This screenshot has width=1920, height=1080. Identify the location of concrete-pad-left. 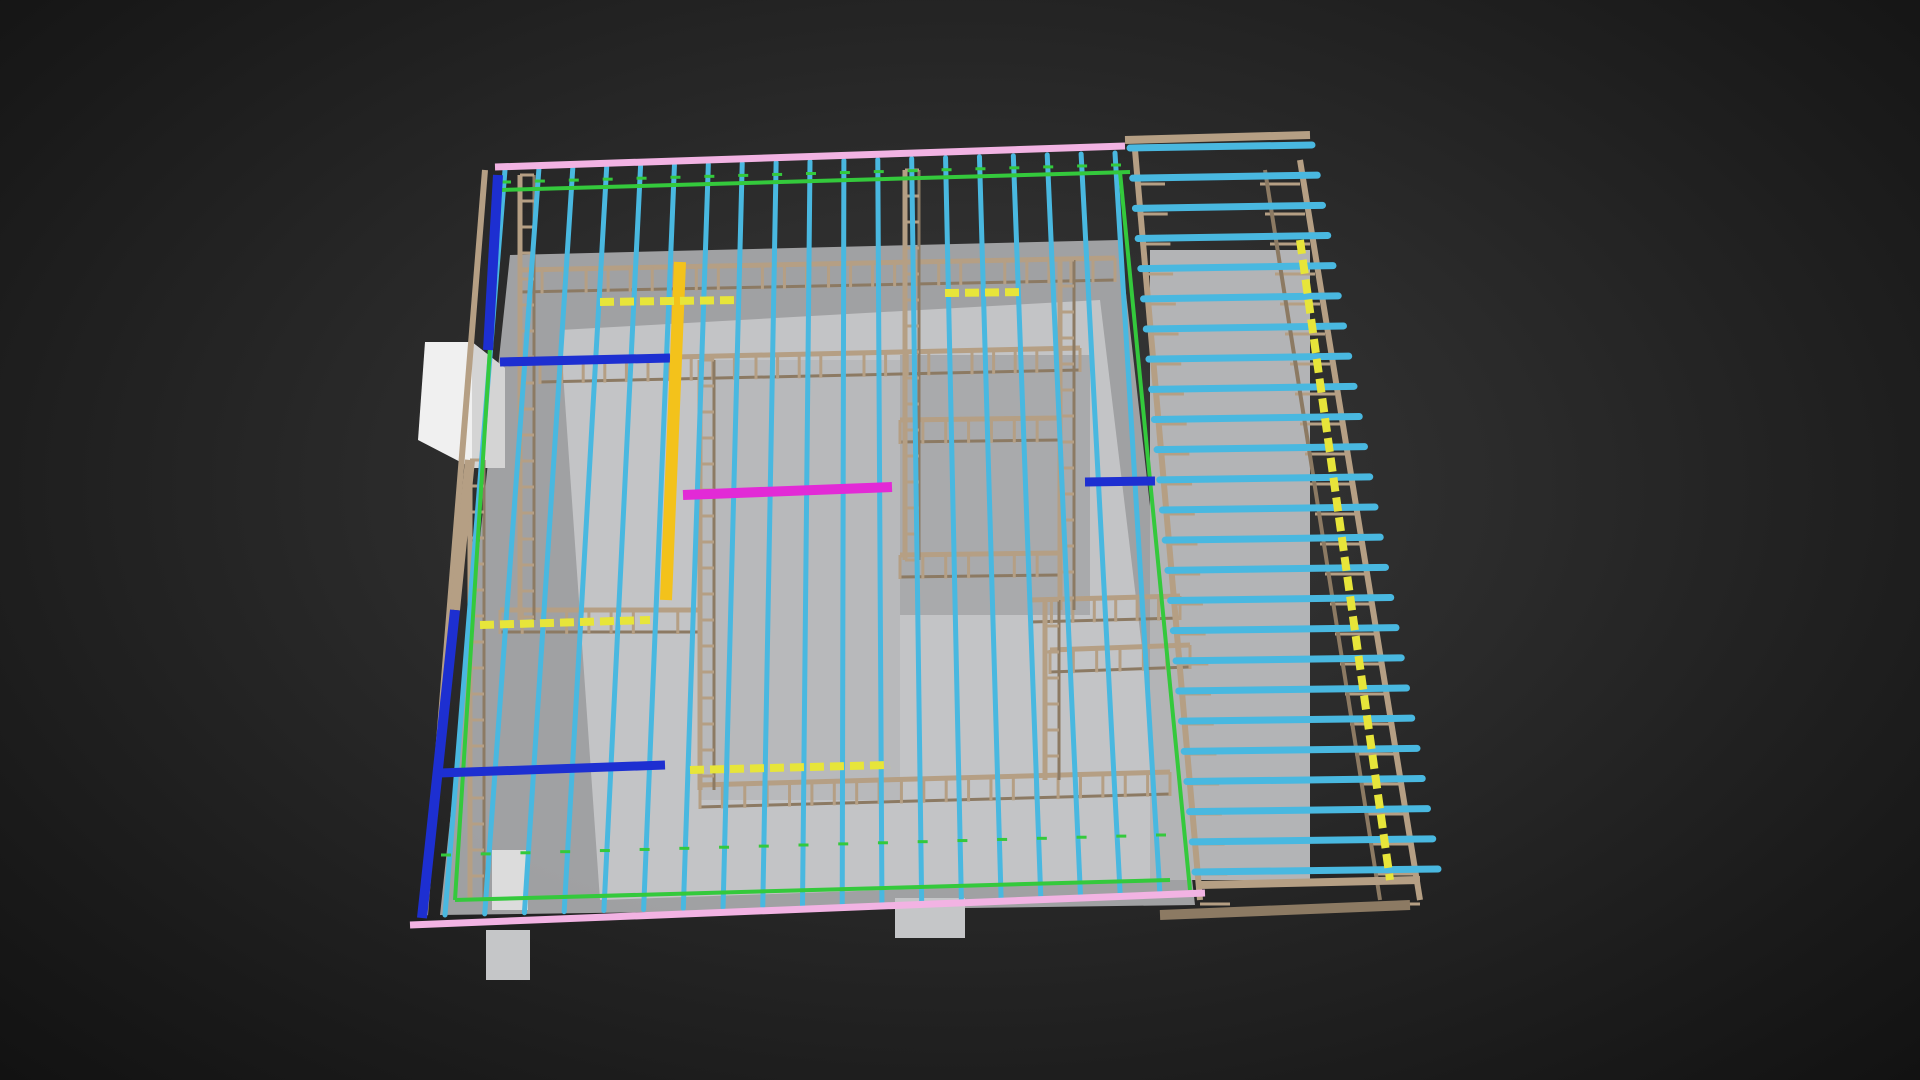
(508, 955).